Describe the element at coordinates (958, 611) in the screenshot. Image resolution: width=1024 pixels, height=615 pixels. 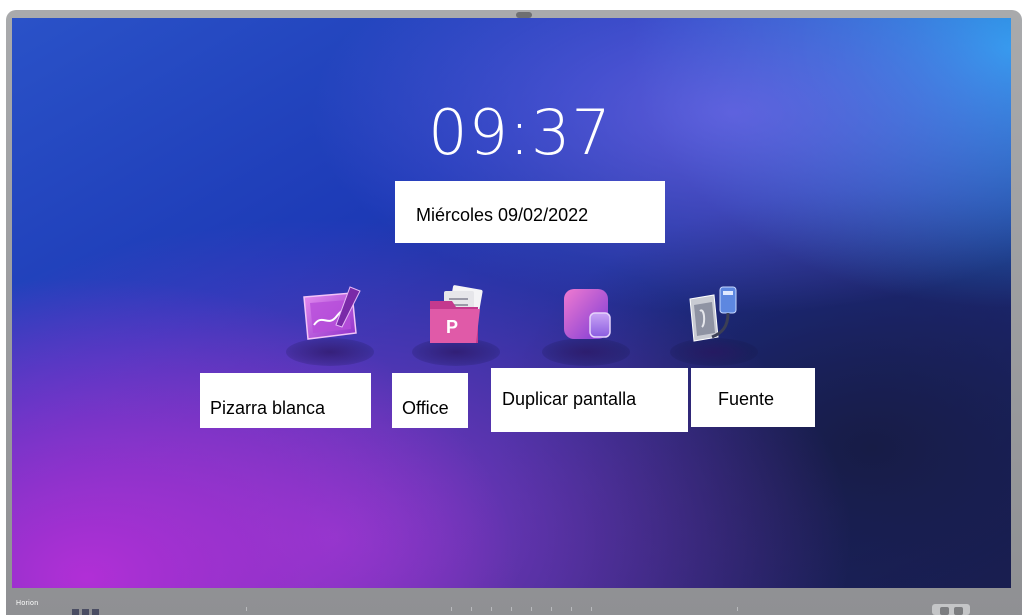
I see `input-button` at that location.